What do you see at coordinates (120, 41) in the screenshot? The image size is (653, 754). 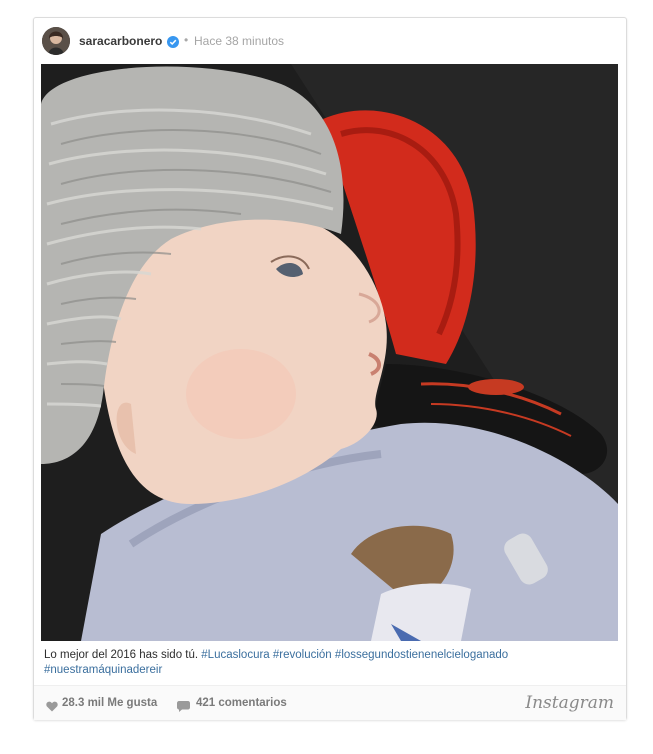 I see `username: saracarbonero` at bounding box center [120, 41].